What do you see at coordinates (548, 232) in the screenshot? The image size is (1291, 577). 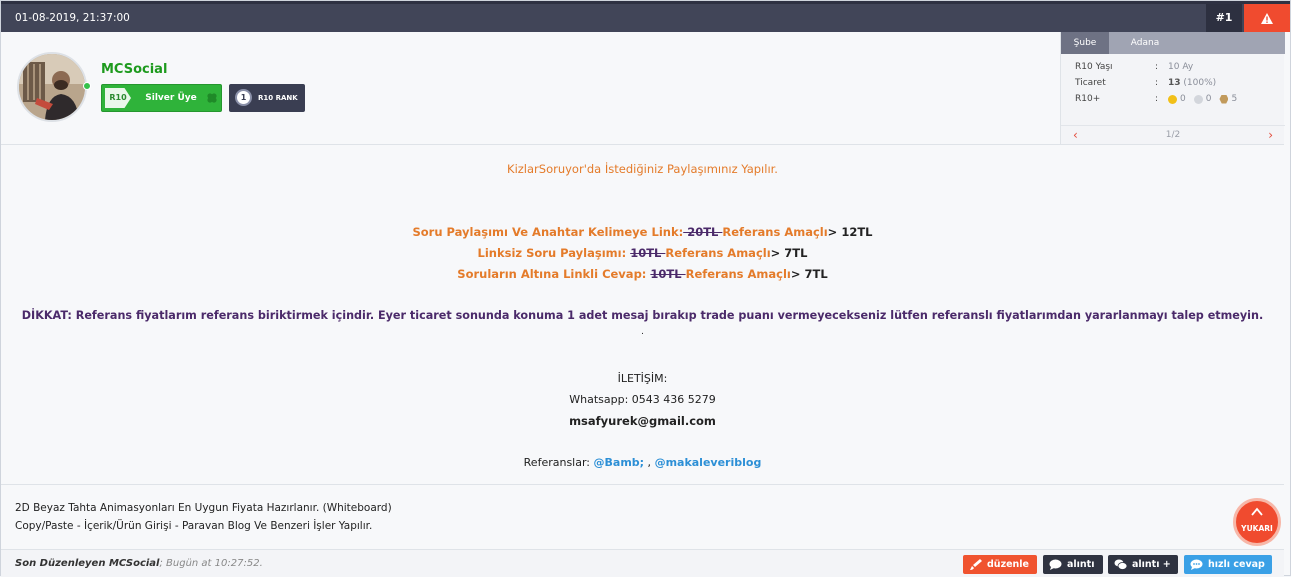 I see `offer-title: Soru Paylaşımı Ve Anahtar Kelimeye Link:` at bounding box center [548, 232].